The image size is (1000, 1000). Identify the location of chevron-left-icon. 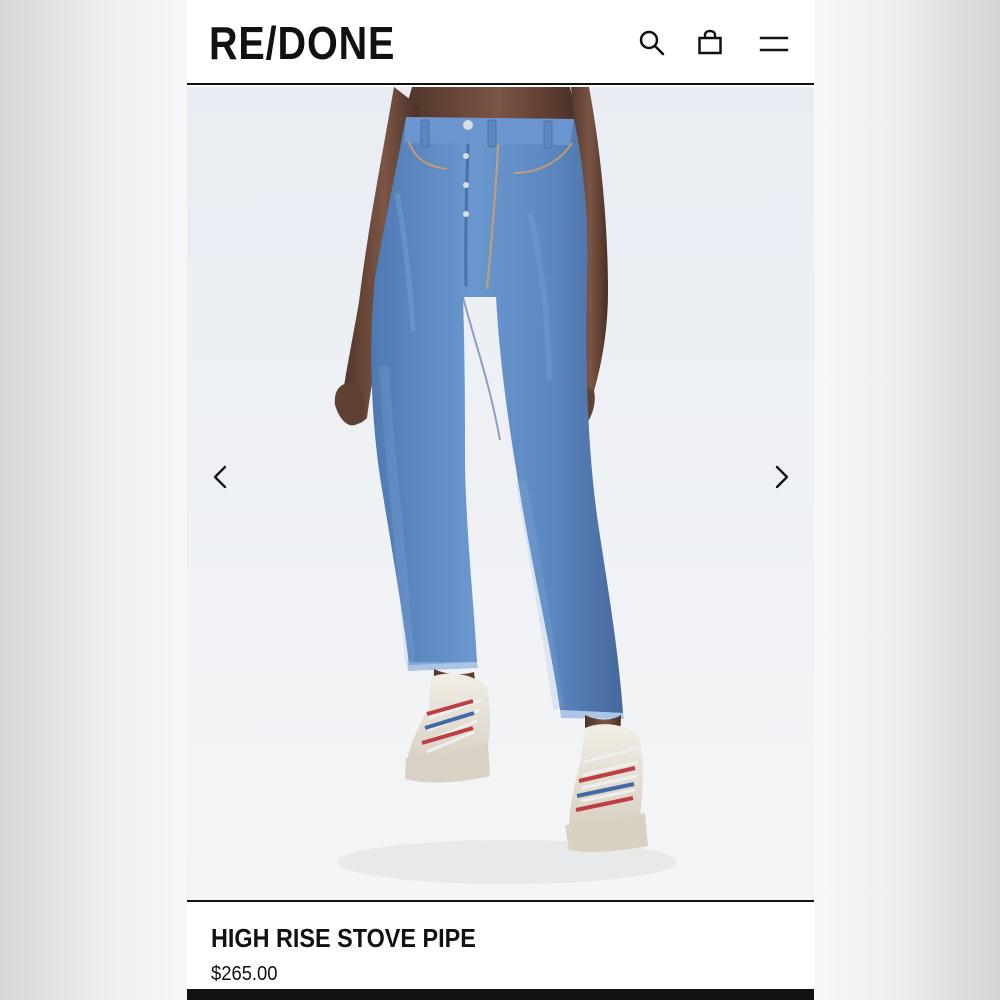
(221, 477).